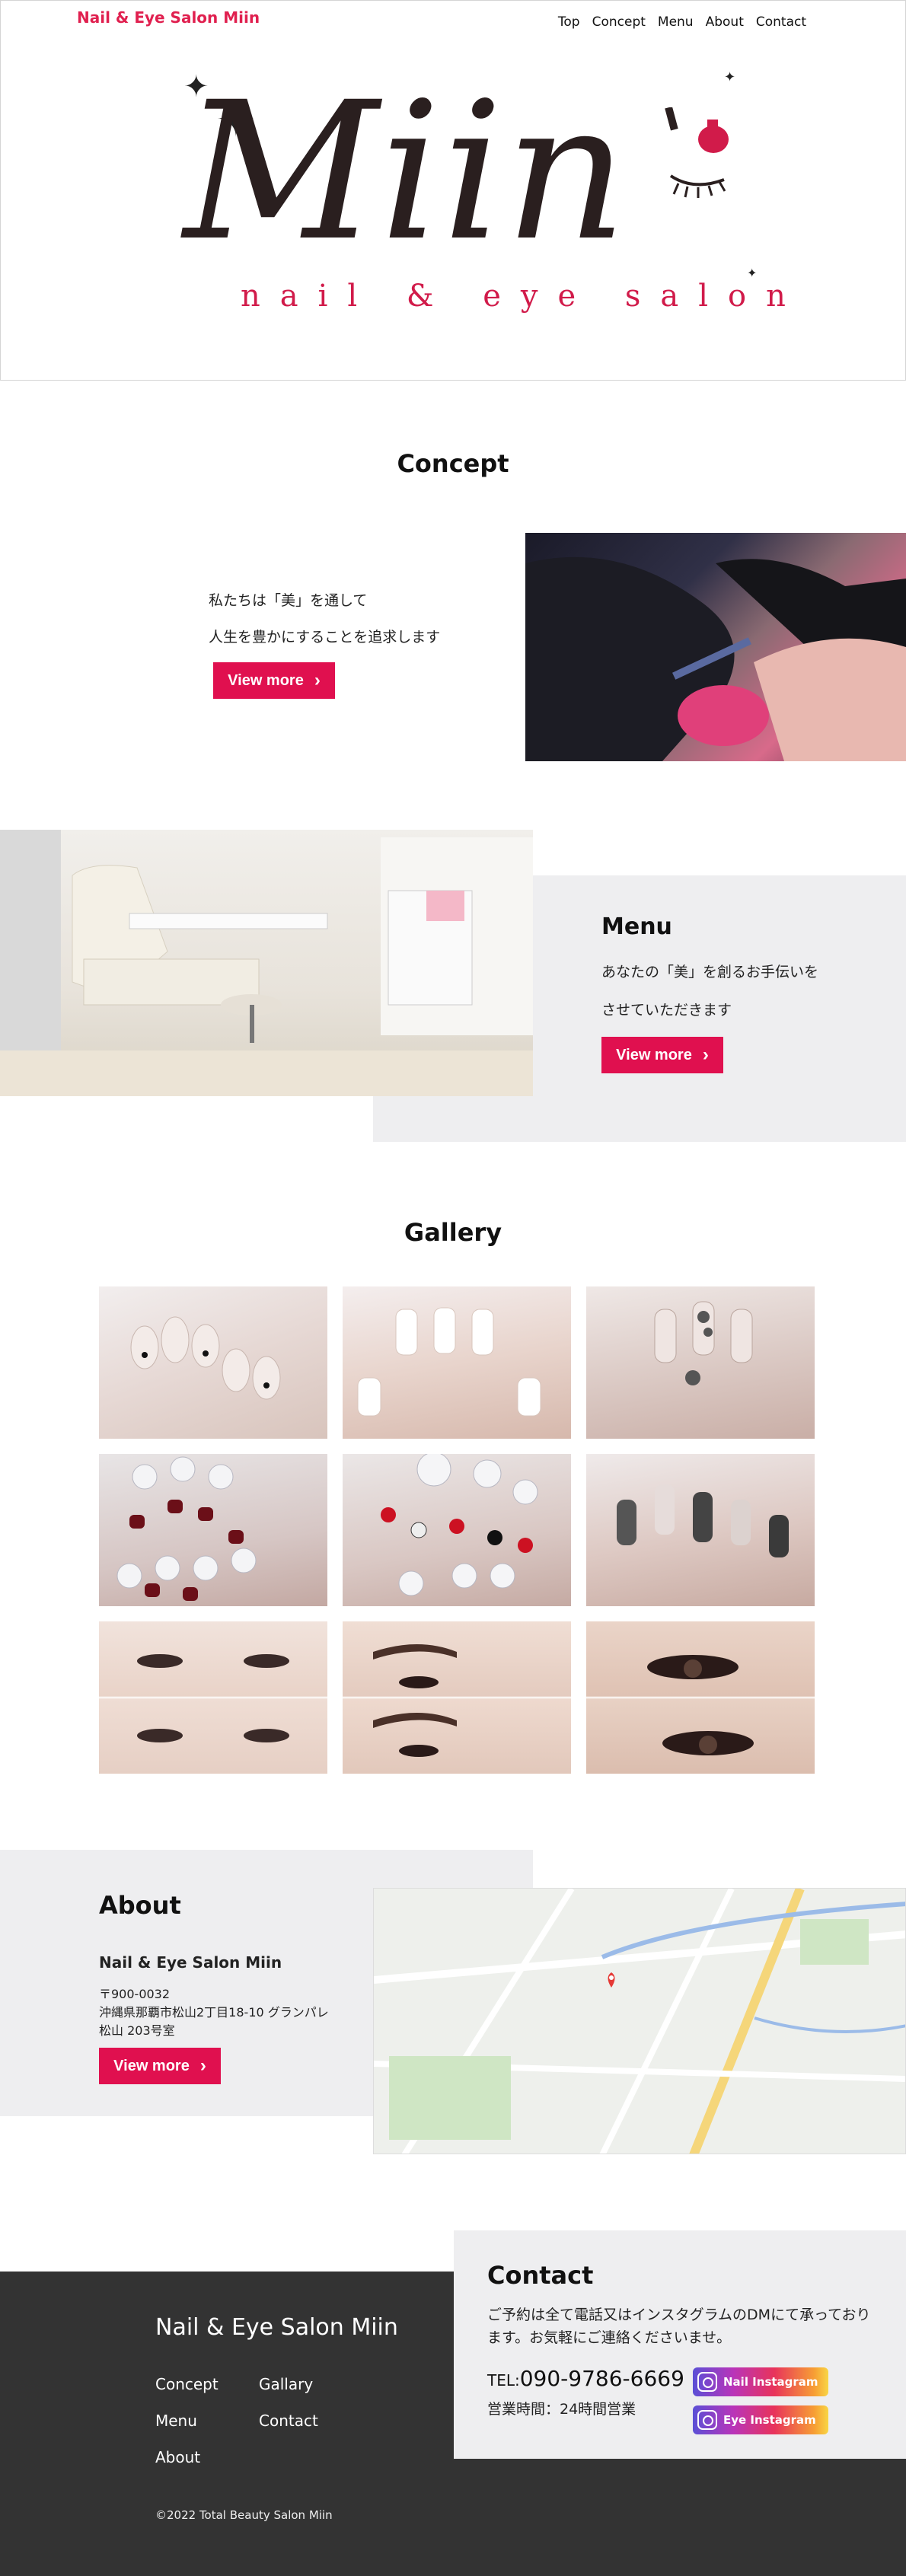 The image size is (906, 2576). What do you see at coordinates (190, 1962) in the screenshot?
I see `about-salon-name: Nail & Eye Salon Miin` at bounding box center [190, 1962].